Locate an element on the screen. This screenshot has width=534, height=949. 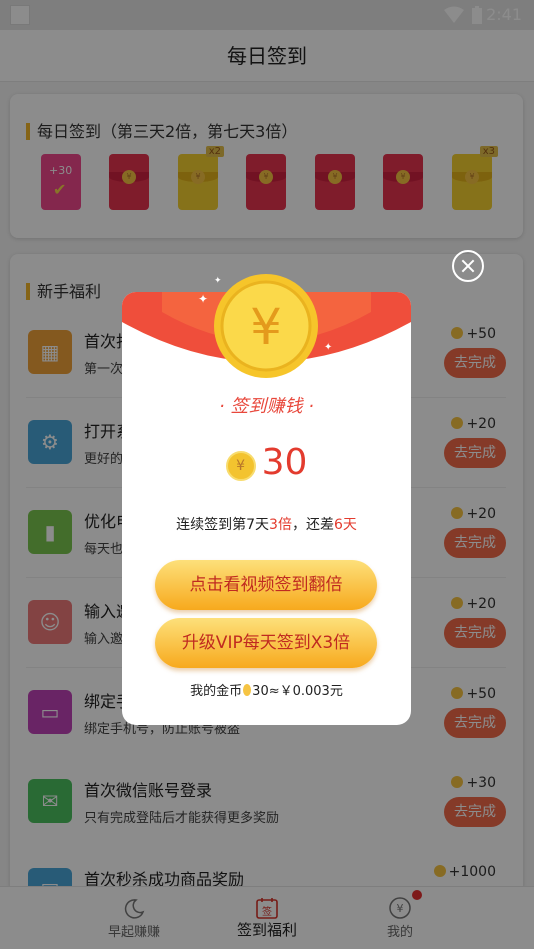
close-modal-button is located at coordinates (468, 266).